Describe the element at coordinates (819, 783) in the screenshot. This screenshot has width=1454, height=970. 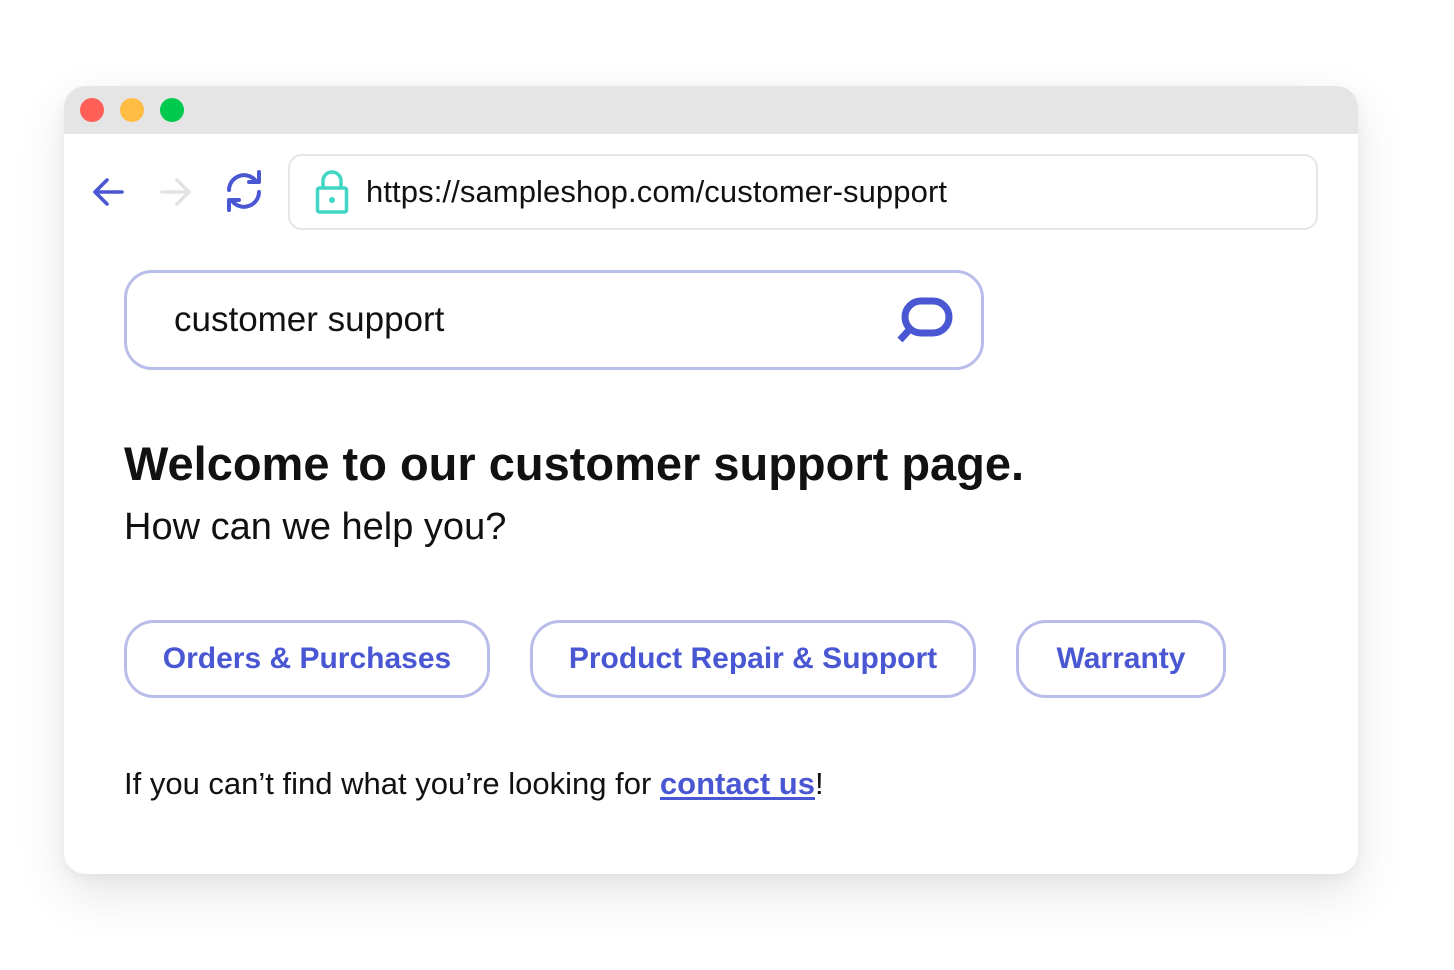
I see `contact-prompt-suffix: !` at that location.